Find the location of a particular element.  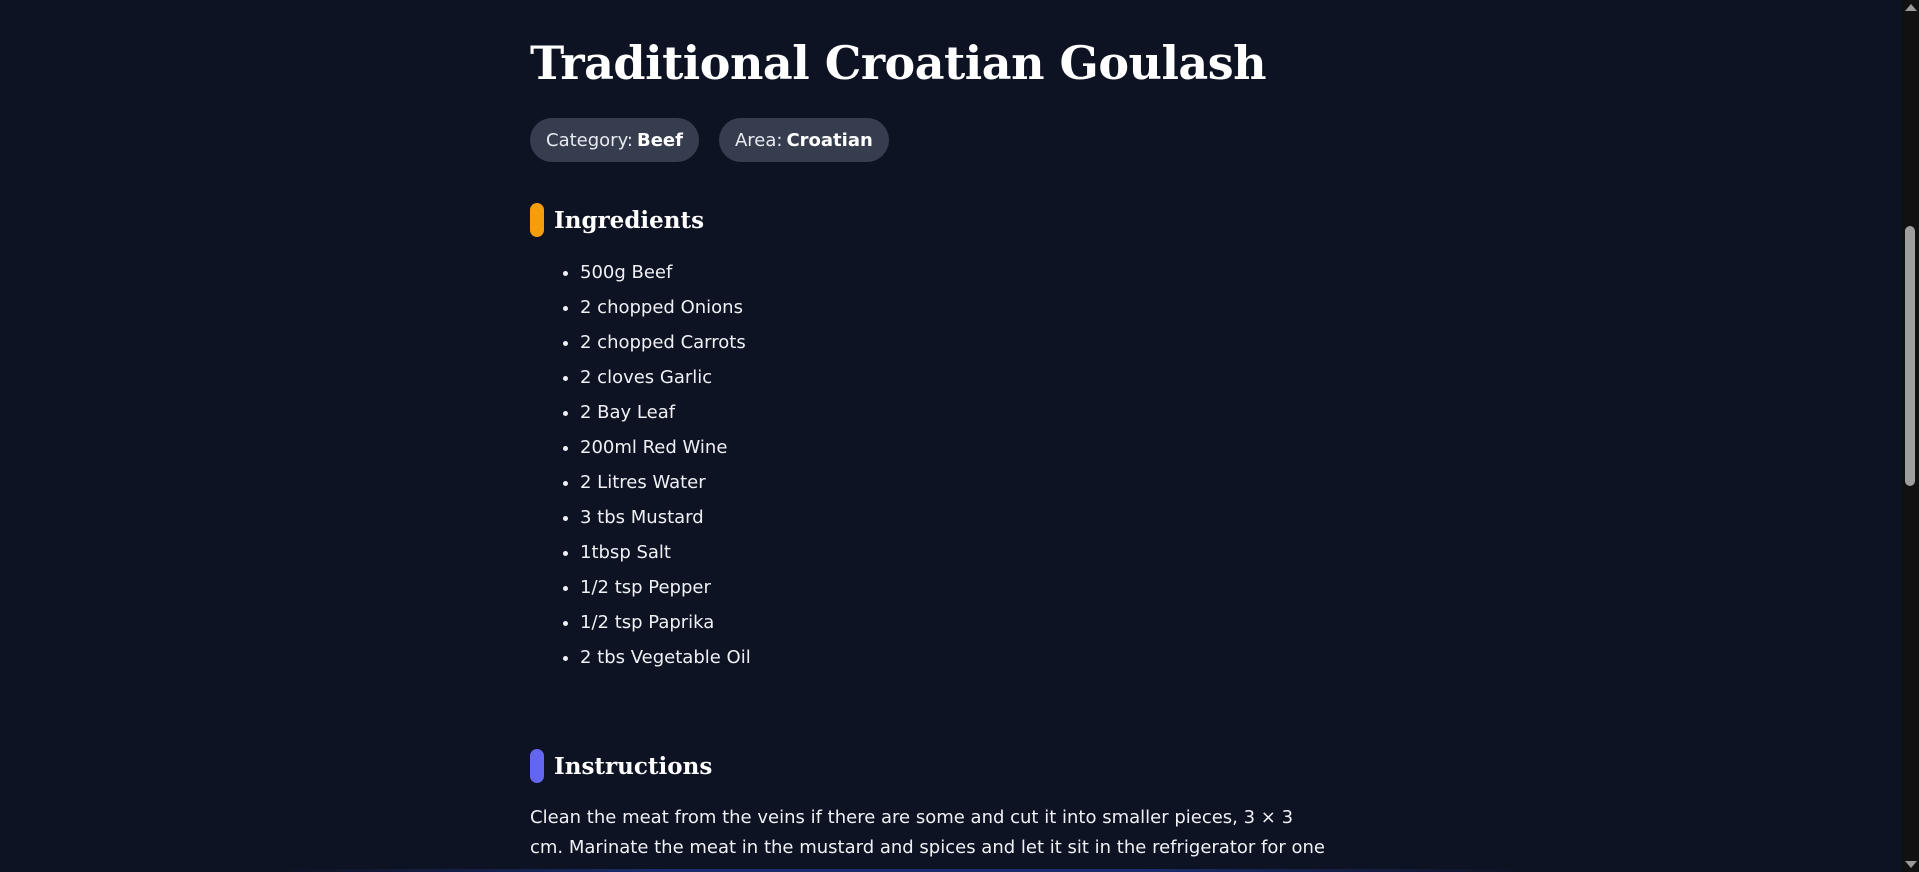

instructions-heading: Instructions is located at coordinates (633, 766).